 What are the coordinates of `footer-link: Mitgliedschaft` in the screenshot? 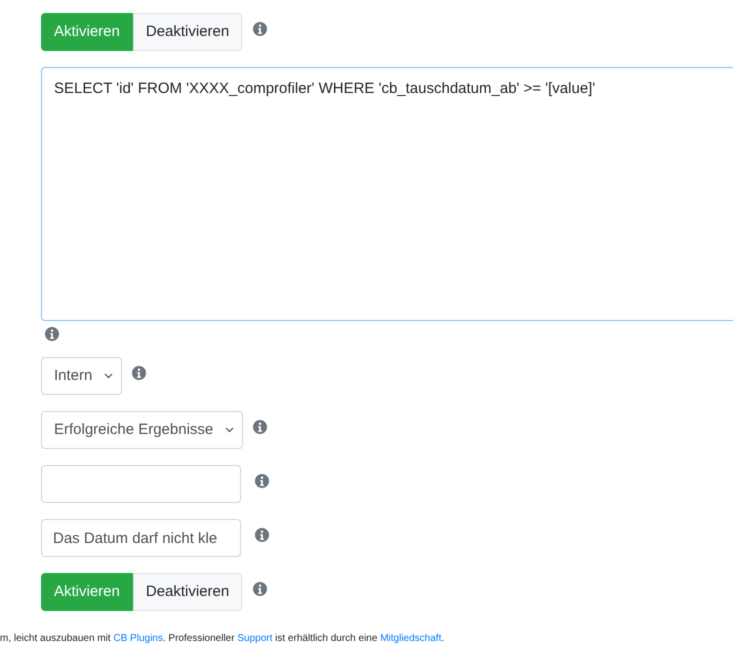 It's located at (411, 638).